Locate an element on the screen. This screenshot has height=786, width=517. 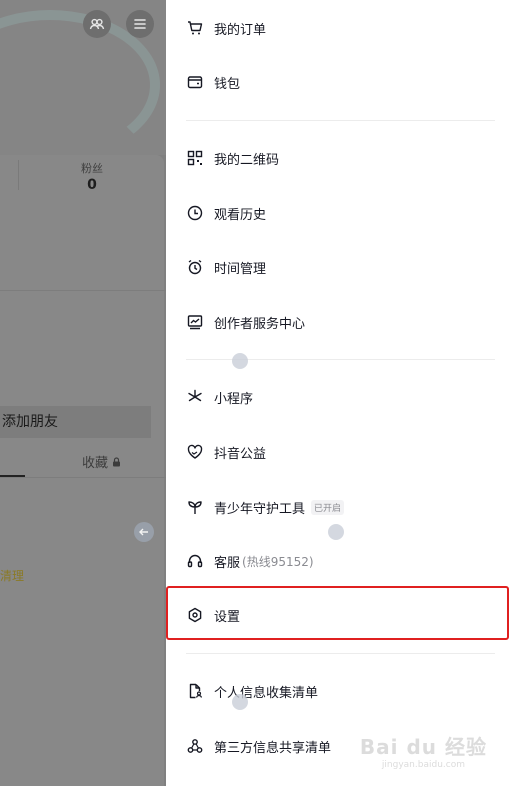
wallet-icon is located at coordinates (195, 82).